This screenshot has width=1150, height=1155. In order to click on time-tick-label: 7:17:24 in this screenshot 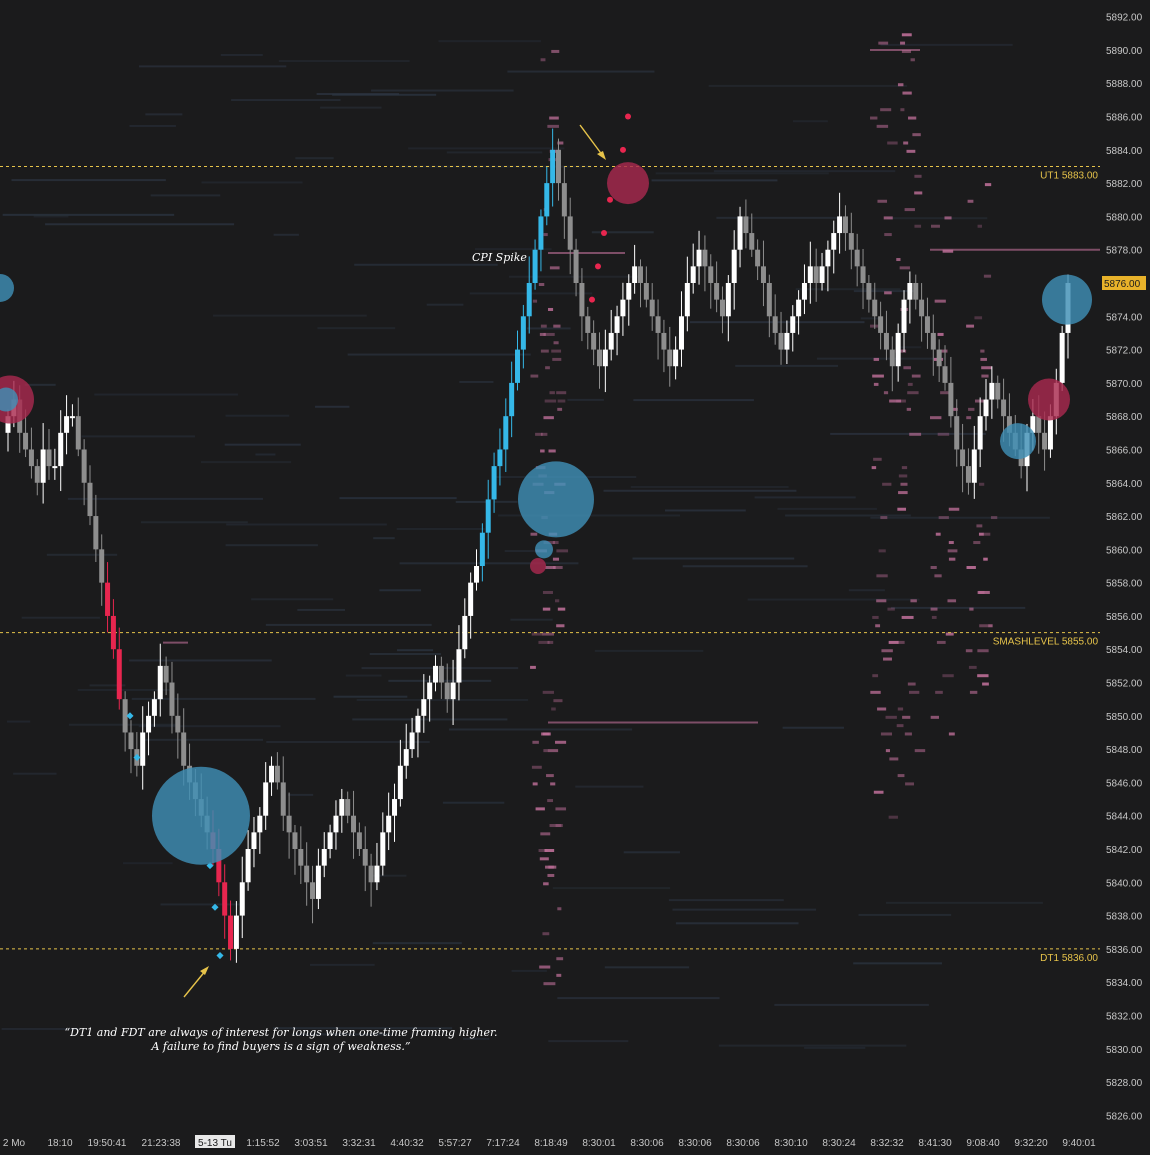, I will do `click(503, 1143)`.